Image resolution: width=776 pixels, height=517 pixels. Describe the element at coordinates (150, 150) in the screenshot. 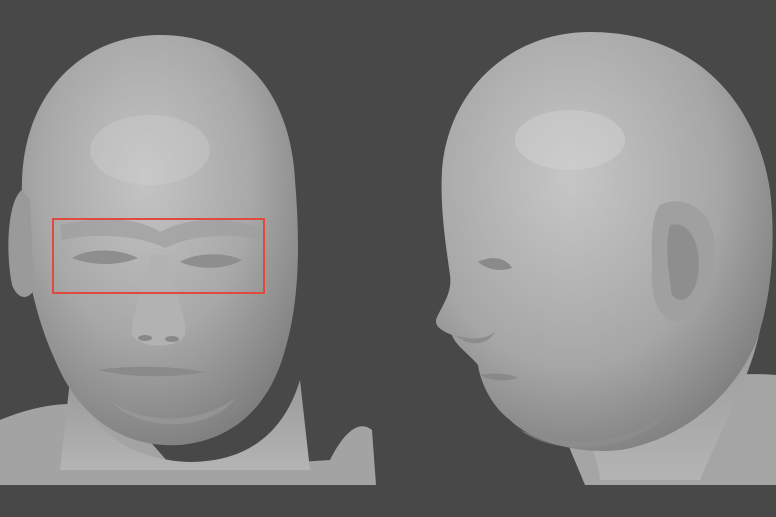

I see `front-forehead-highlight` at that location.